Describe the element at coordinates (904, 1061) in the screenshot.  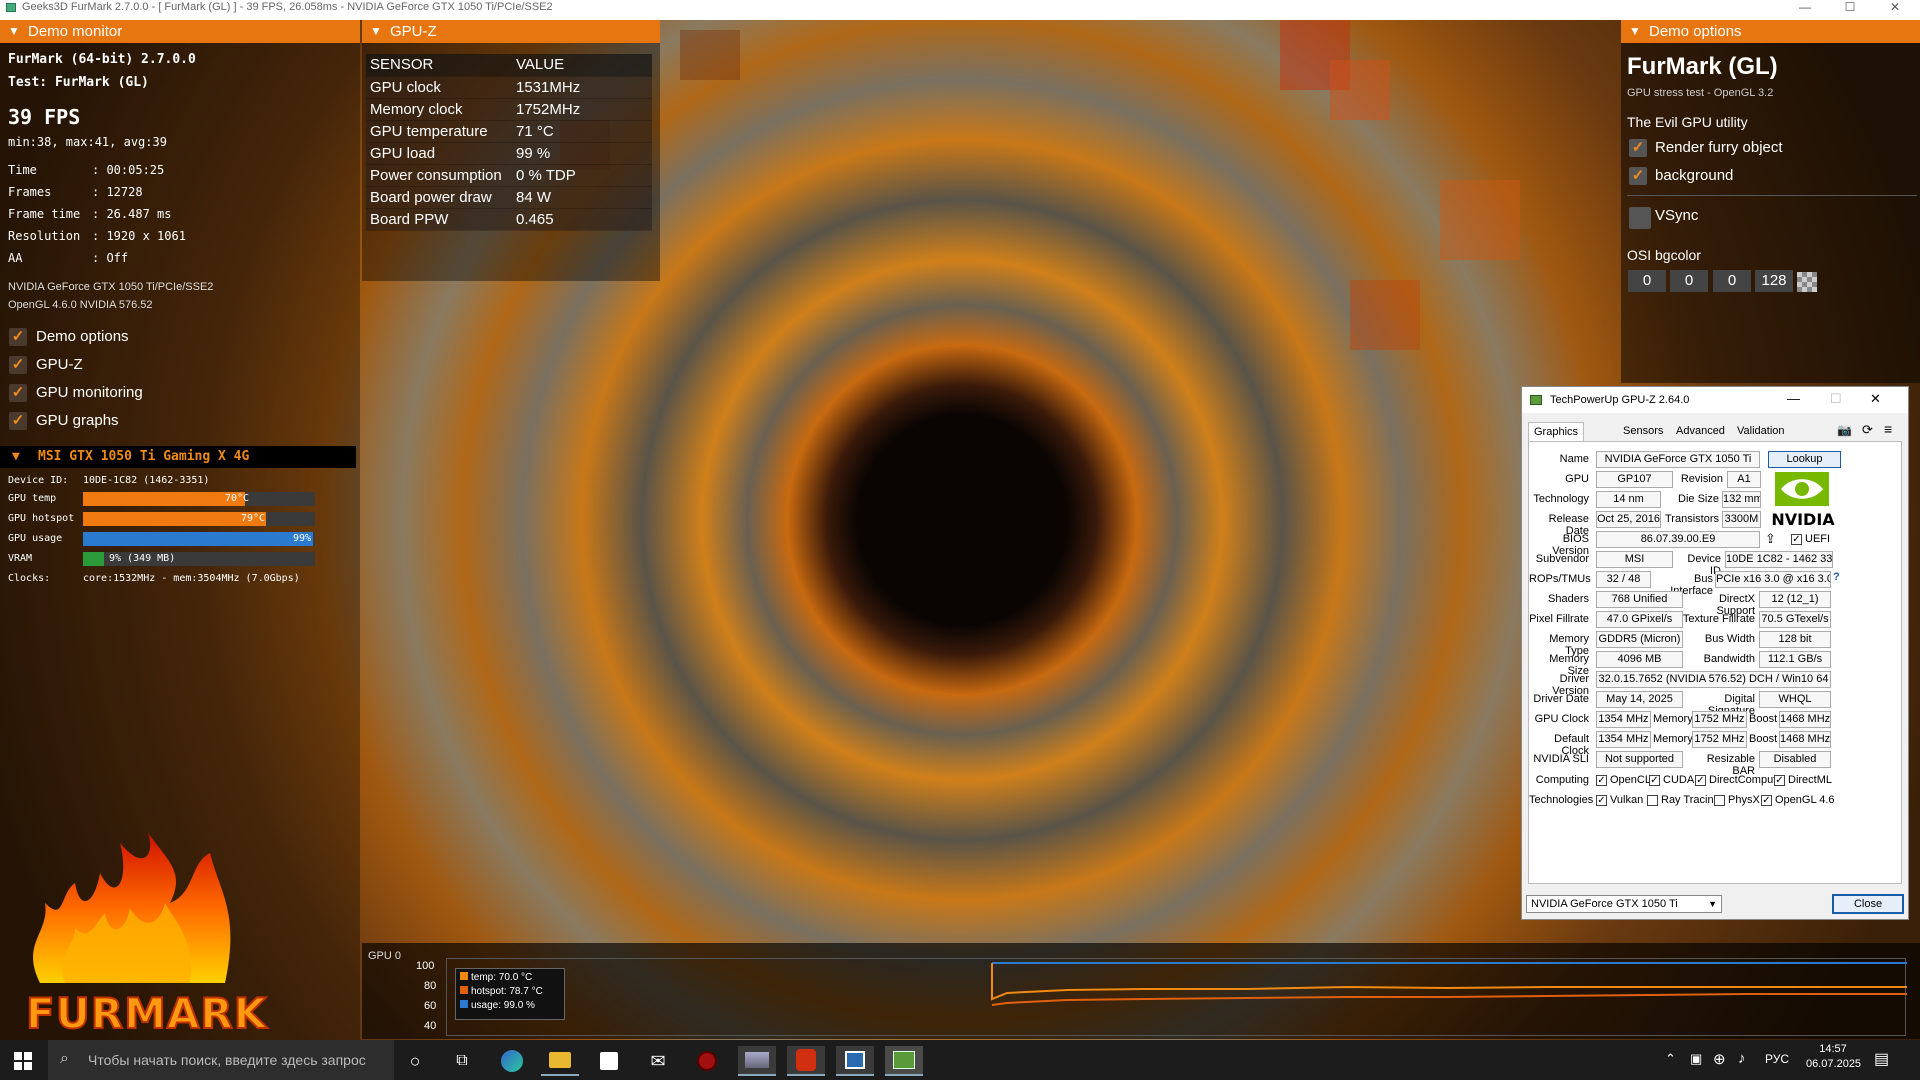
I see `gpu-monitor-taskbar-icon` at that location.